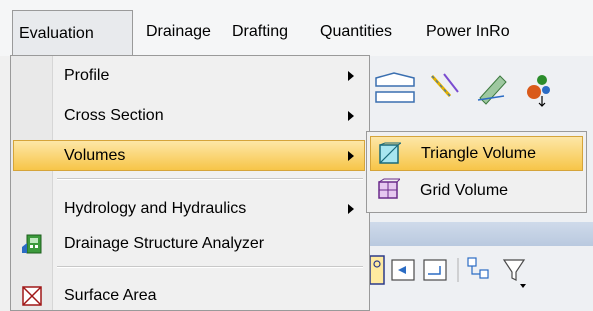 The height and width of the screenshot is (311, 593). Describe the element at coordinates (114, 115) in the screenshot. I see `menu-item-label: Cross Section` at that location.